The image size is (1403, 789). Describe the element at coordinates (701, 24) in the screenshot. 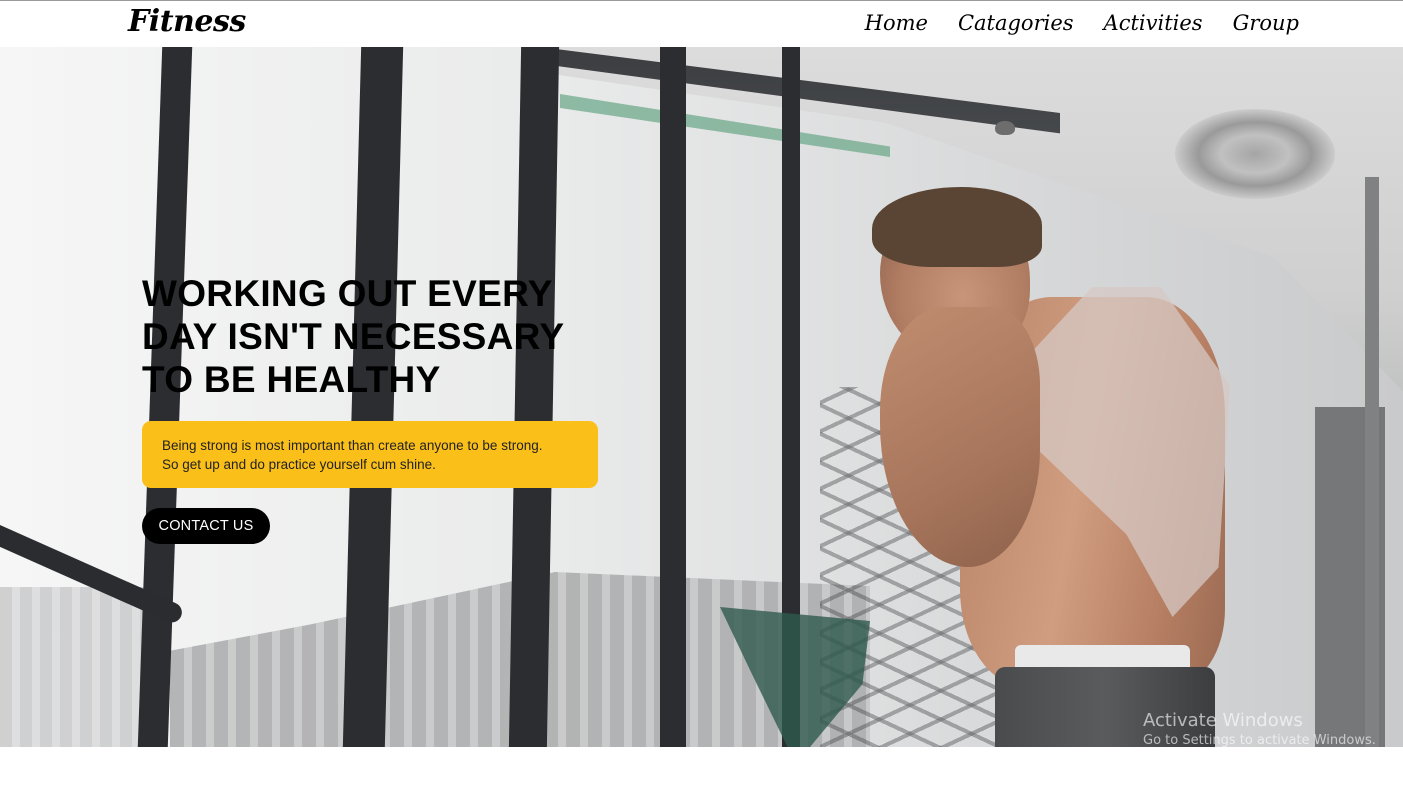

I see `navbar: Fitness Home Catagories Activities Group` at that location.